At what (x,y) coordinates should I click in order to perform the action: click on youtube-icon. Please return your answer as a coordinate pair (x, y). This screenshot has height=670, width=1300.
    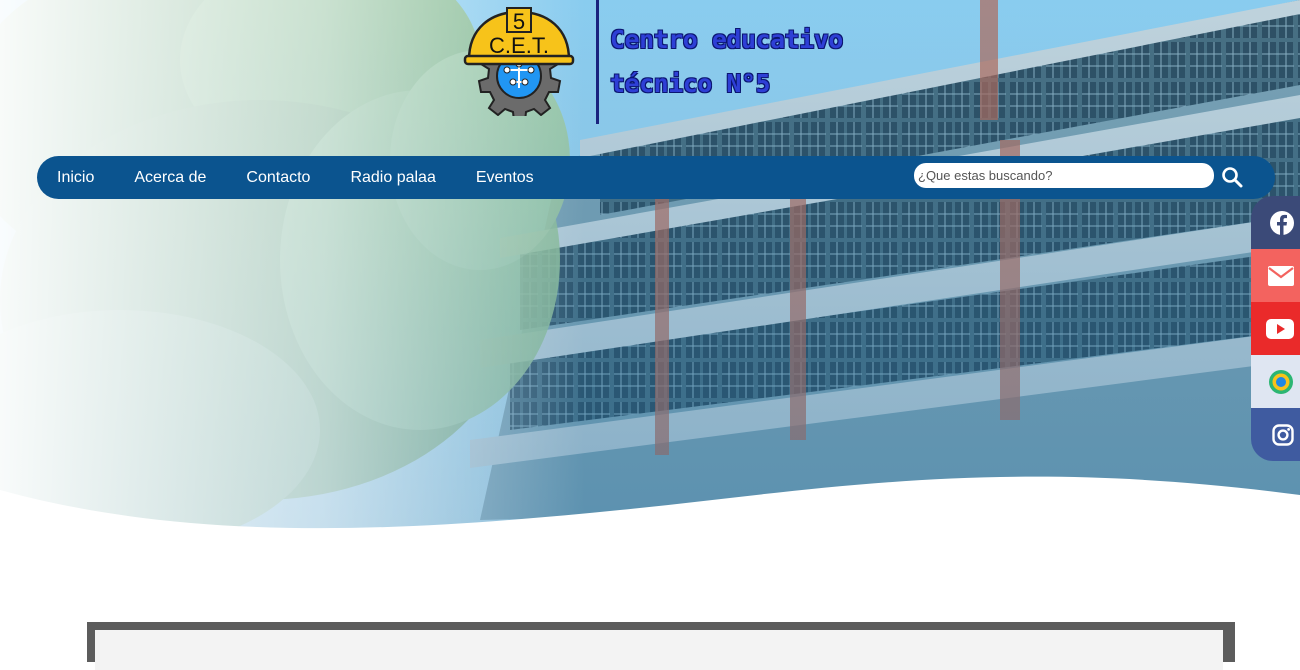
    Looking at the image, I should click on (1280, 328).